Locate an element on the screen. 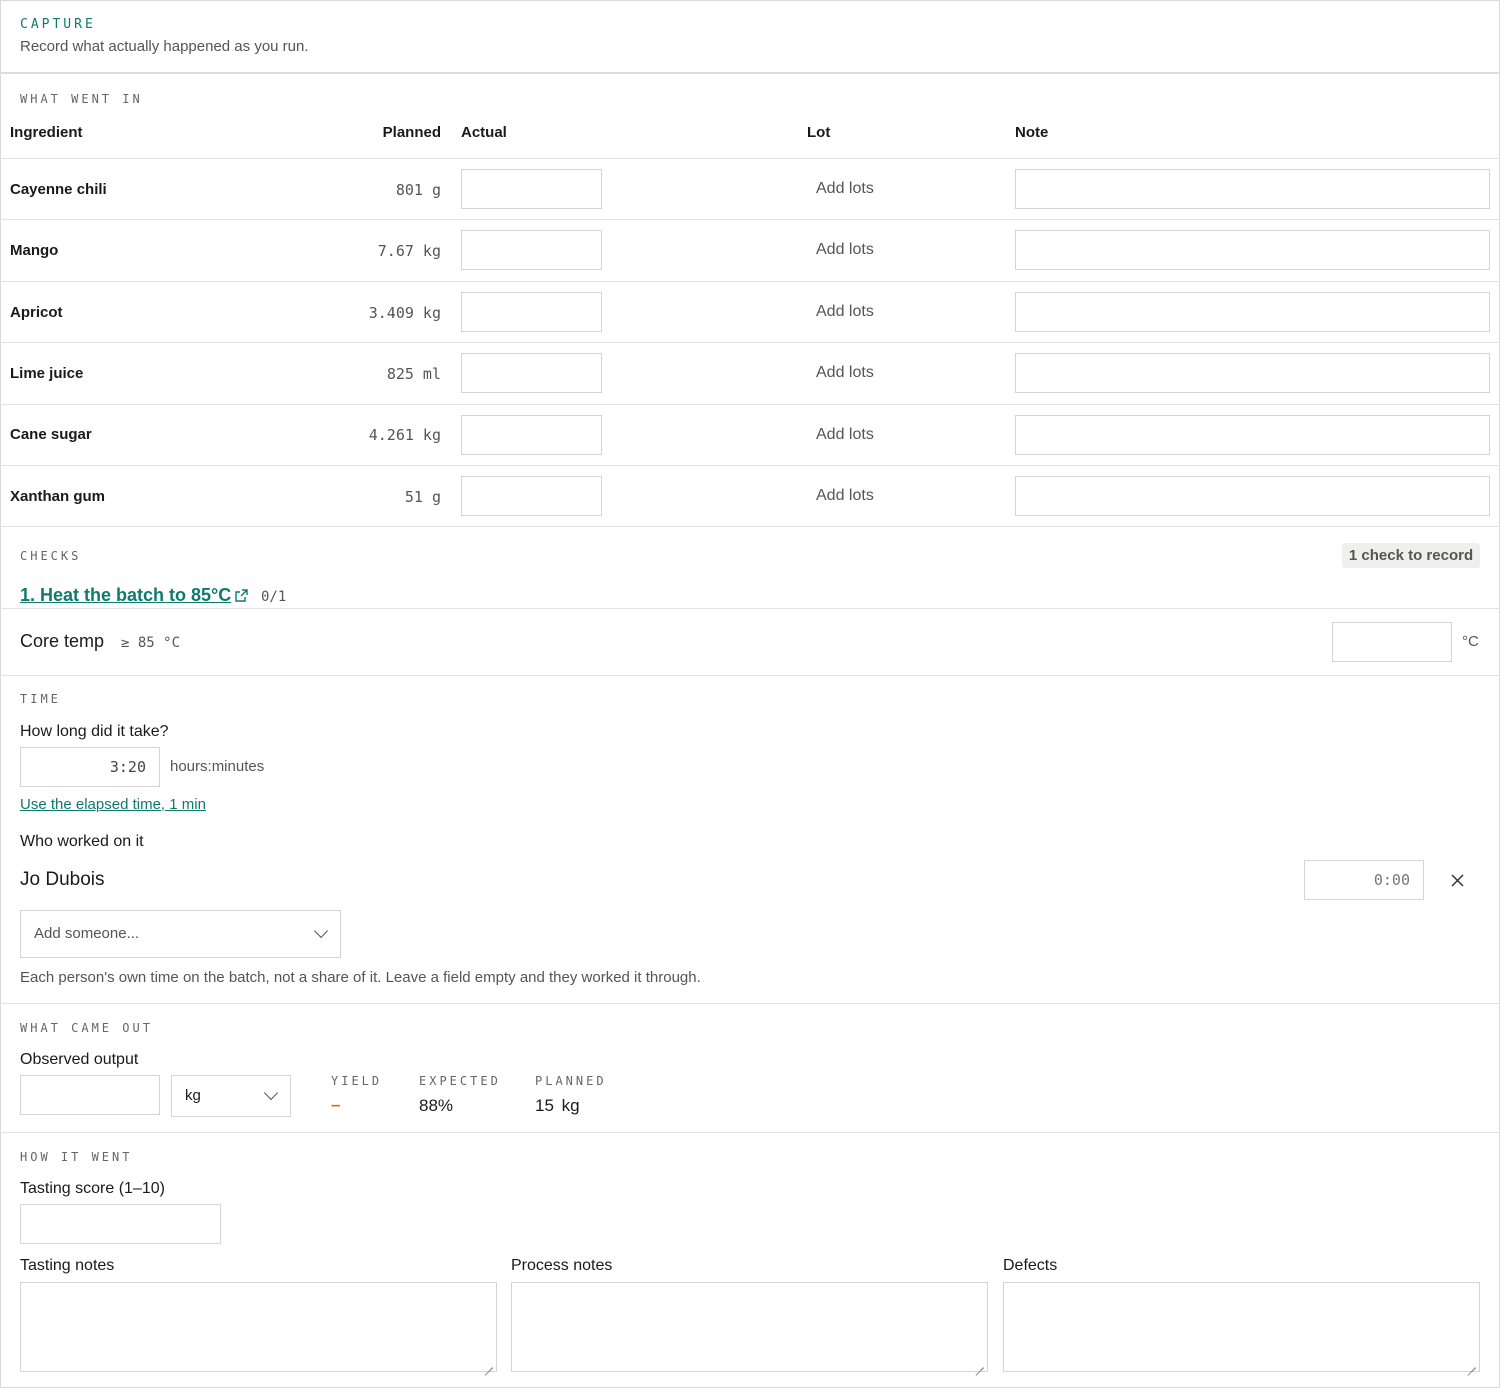  check-step-progress: 0/1 is located at coordinates (274, 597).